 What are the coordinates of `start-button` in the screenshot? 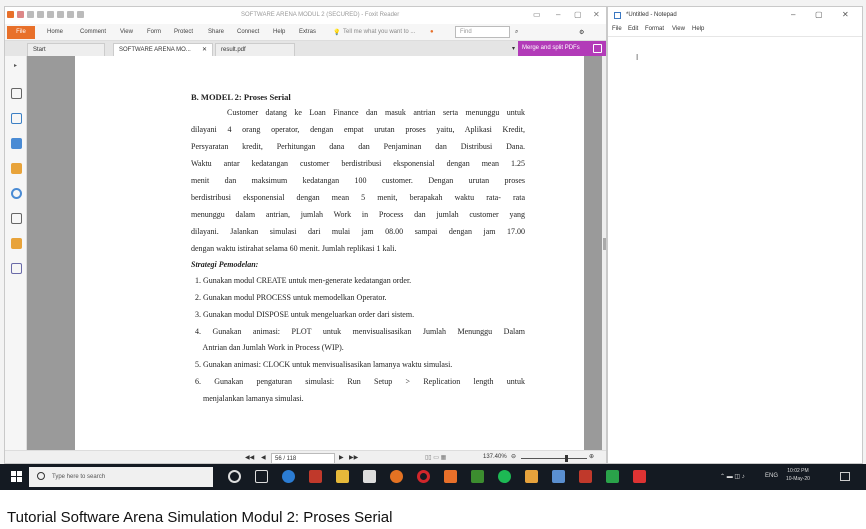 It's located at (16, 476).